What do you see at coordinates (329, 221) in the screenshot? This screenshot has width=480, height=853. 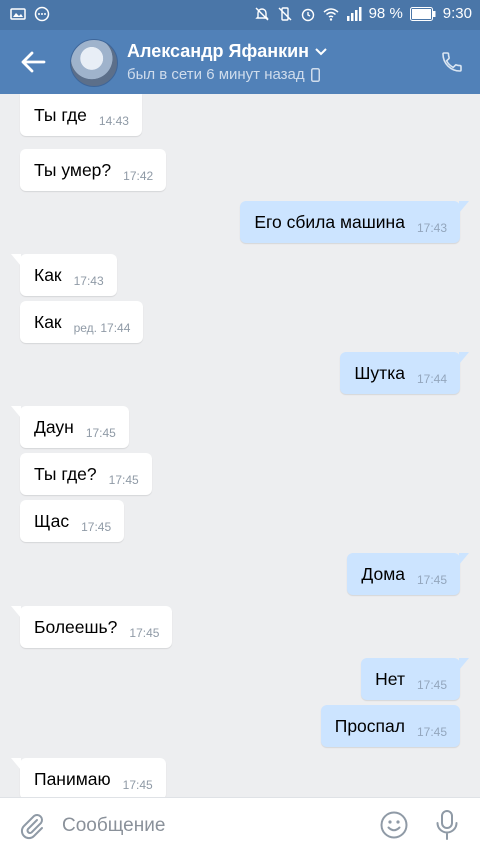 I see `message-text: Его сбила машина` at bounding box center [329, 221].